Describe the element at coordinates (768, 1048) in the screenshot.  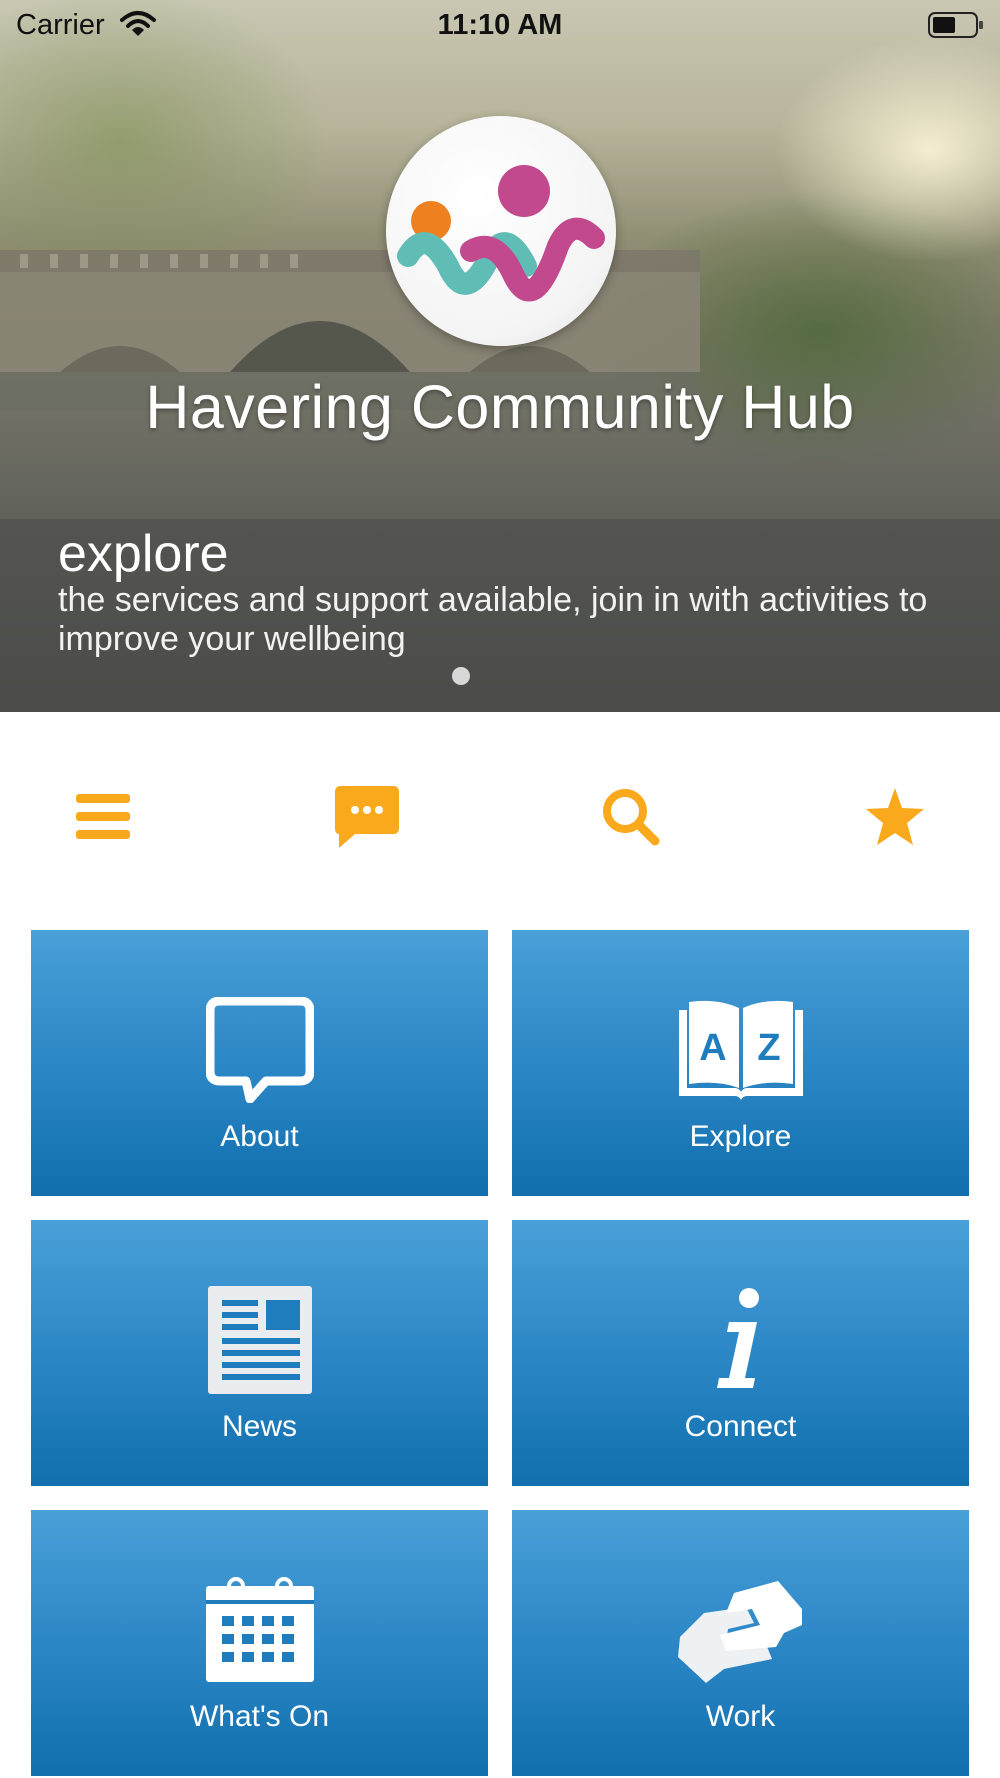
I see `svg-text: Z` at that location.